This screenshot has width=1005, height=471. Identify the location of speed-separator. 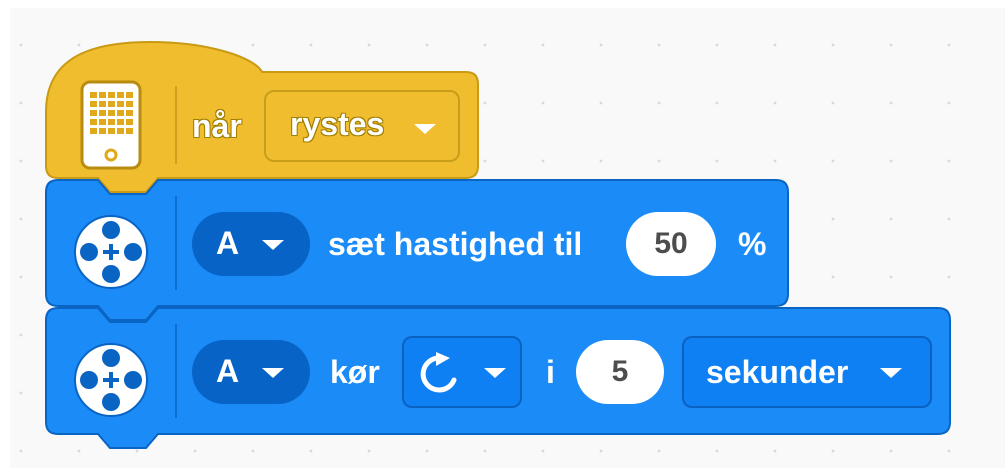
(176, 243).